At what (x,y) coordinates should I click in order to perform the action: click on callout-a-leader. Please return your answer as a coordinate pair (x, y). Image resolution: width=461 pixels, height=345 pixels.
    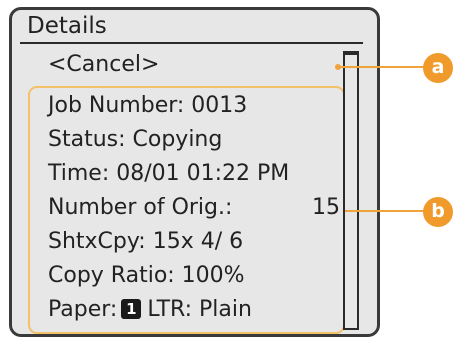
    Looking at the image, I should click on (382, 67).